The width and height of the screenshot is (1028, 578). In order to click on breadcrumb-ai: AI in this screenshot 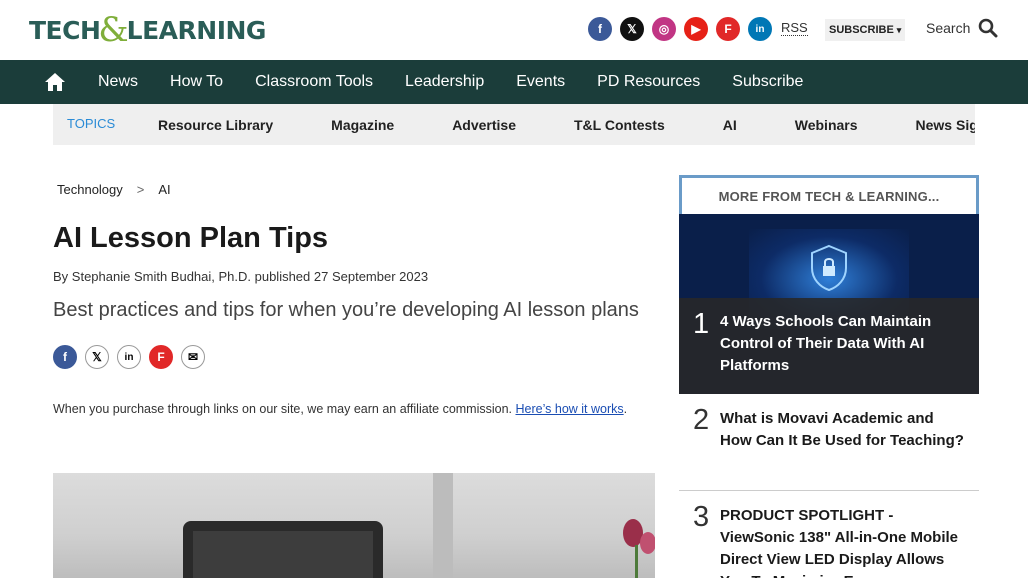, I will do `click(164, 189)`.